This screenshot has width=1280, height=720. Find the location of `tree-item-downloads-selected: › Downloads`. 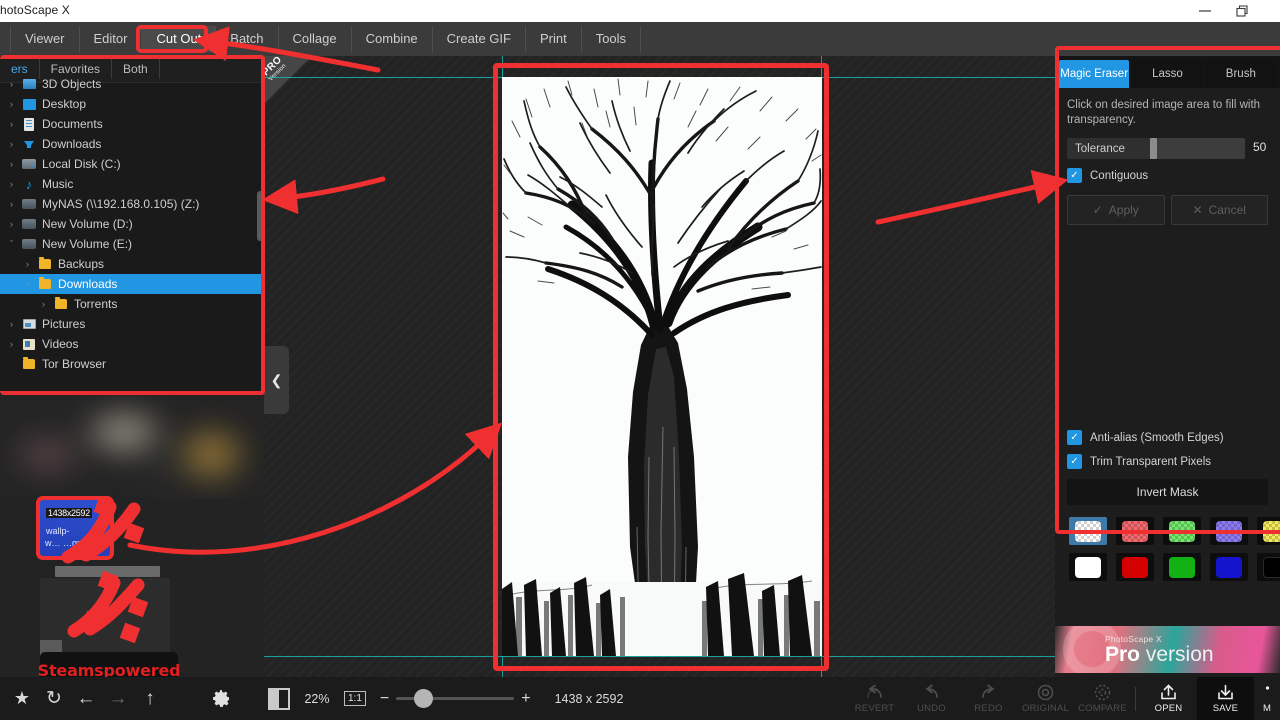

tree-item-downloads-selected: › Downloads is located at coordinates (132, 284).